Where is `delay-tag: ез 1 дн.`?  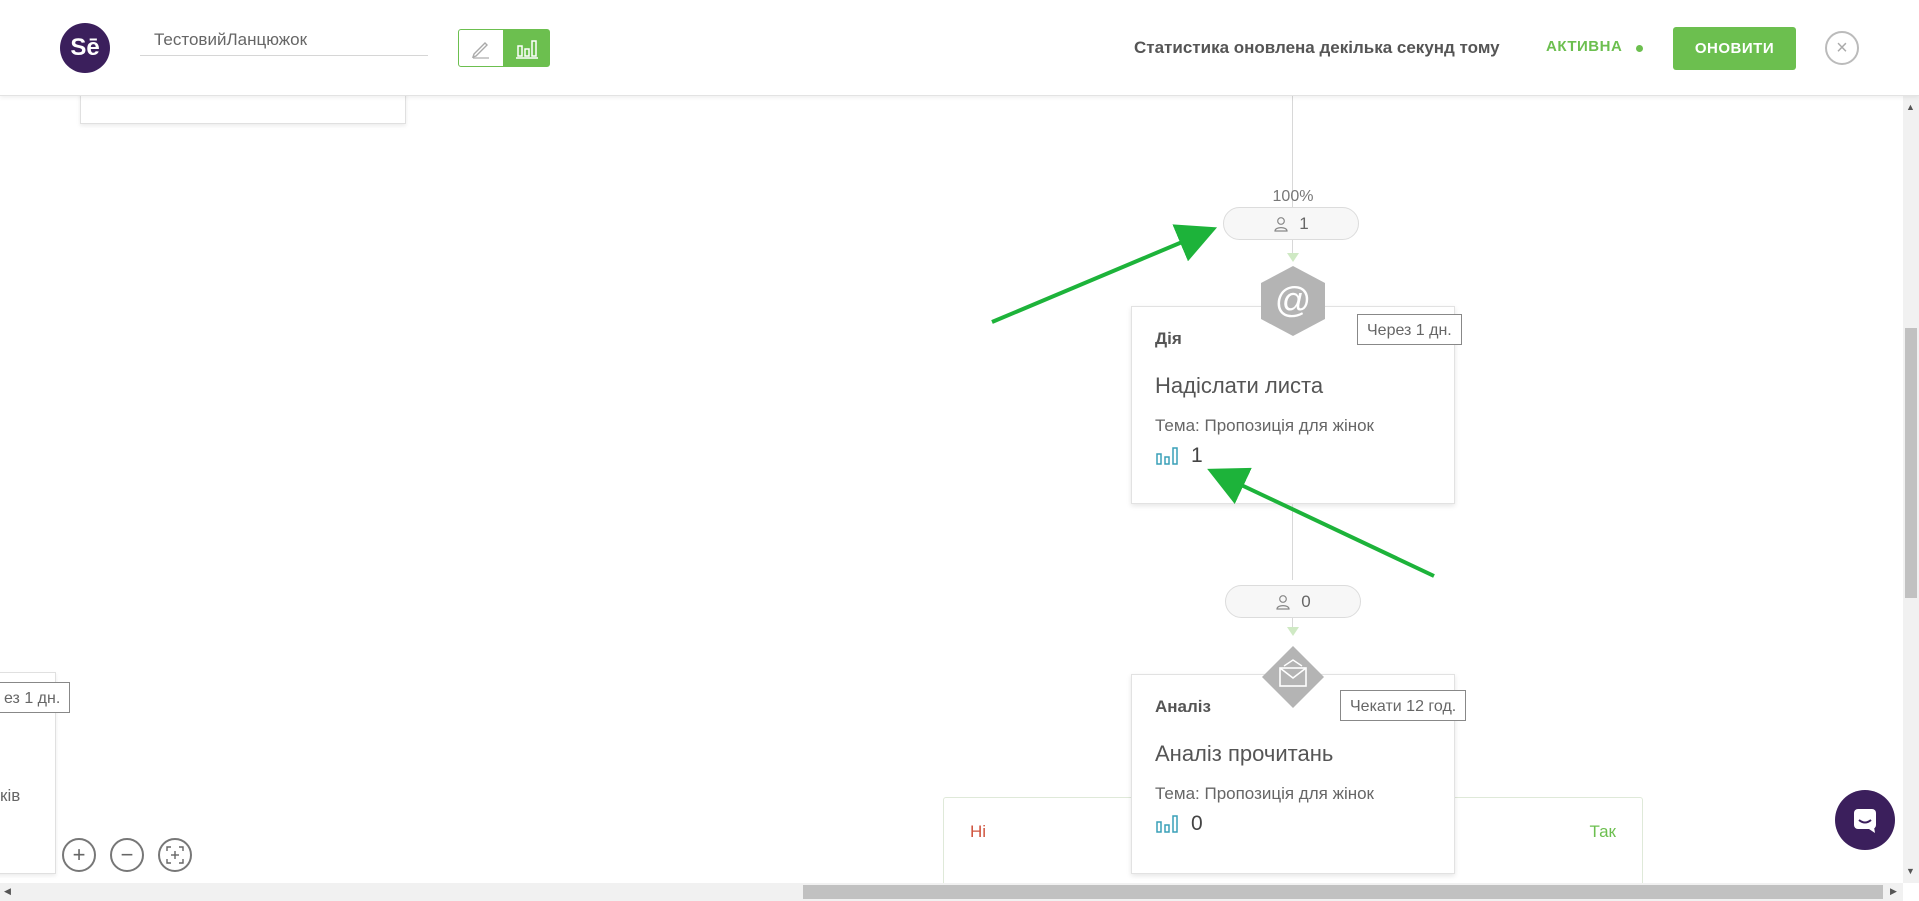
delay-tag: ез 1 дн. is located at coordinates (35, 697).